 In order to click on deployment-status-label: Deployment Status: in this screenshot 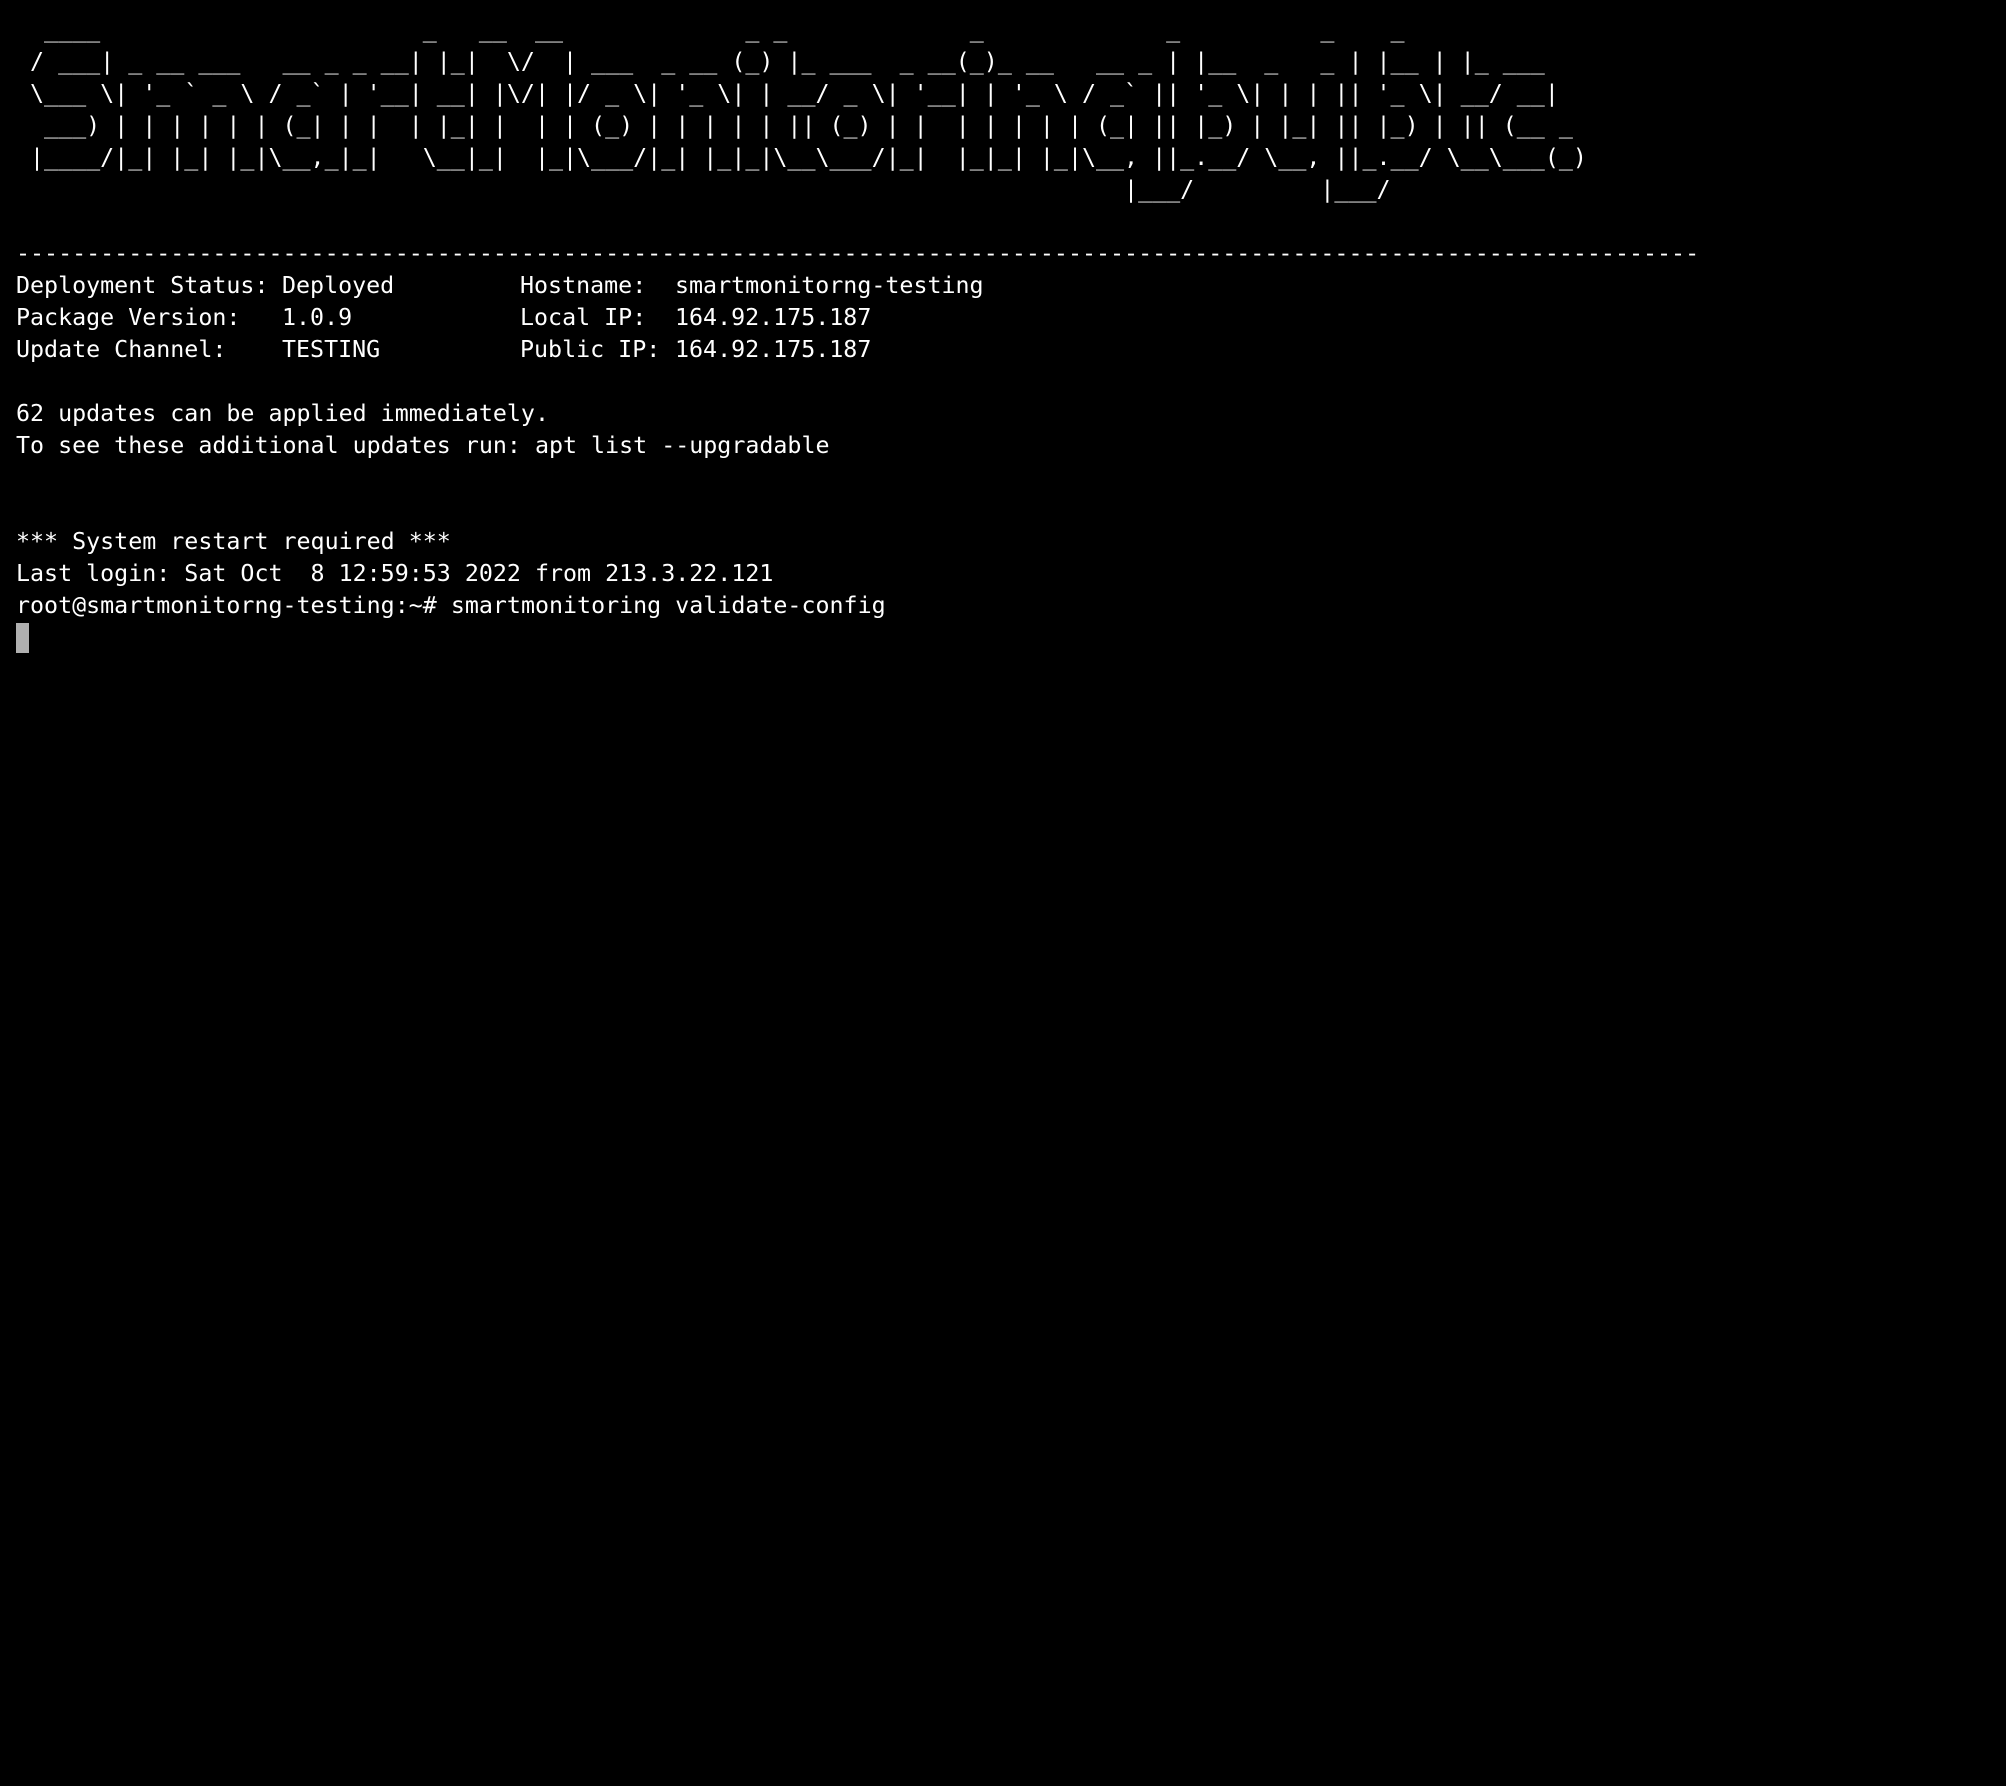, I will do `click(142, 285)`.